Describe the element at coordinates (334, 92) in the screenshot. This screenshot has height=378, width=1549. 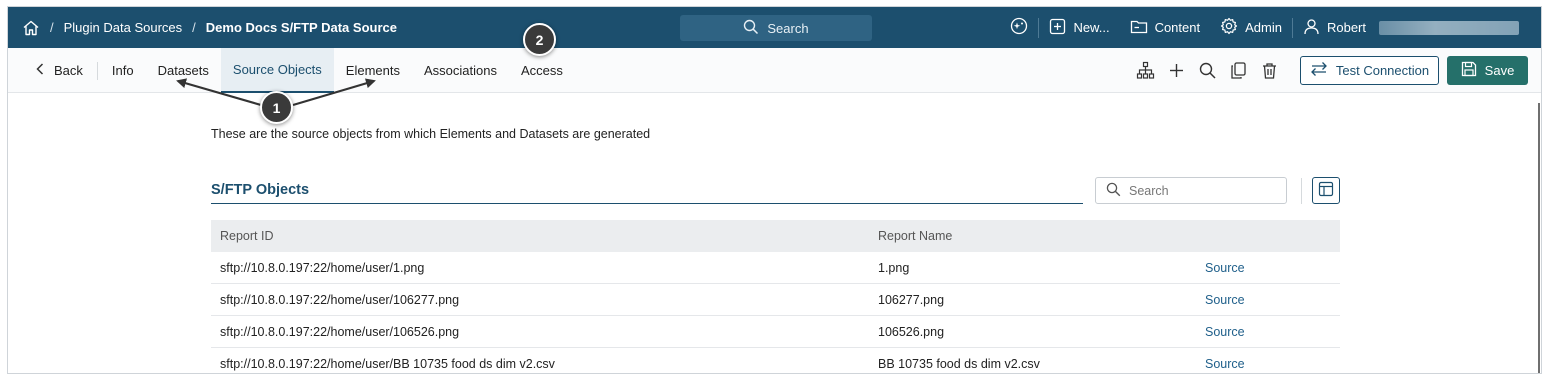
I see `arrow-to-elements` at that location.